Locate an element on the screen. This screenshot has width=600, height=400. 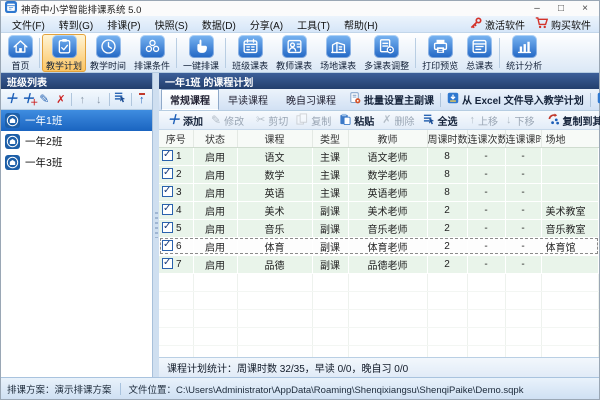
select-all-button: 全选 is located at coordinates (440, 120).